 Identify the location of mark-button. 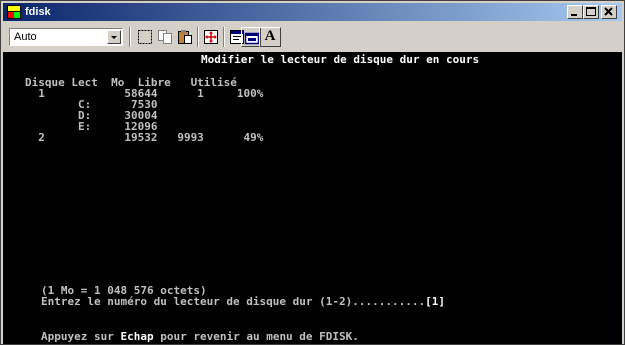
(145, 37).